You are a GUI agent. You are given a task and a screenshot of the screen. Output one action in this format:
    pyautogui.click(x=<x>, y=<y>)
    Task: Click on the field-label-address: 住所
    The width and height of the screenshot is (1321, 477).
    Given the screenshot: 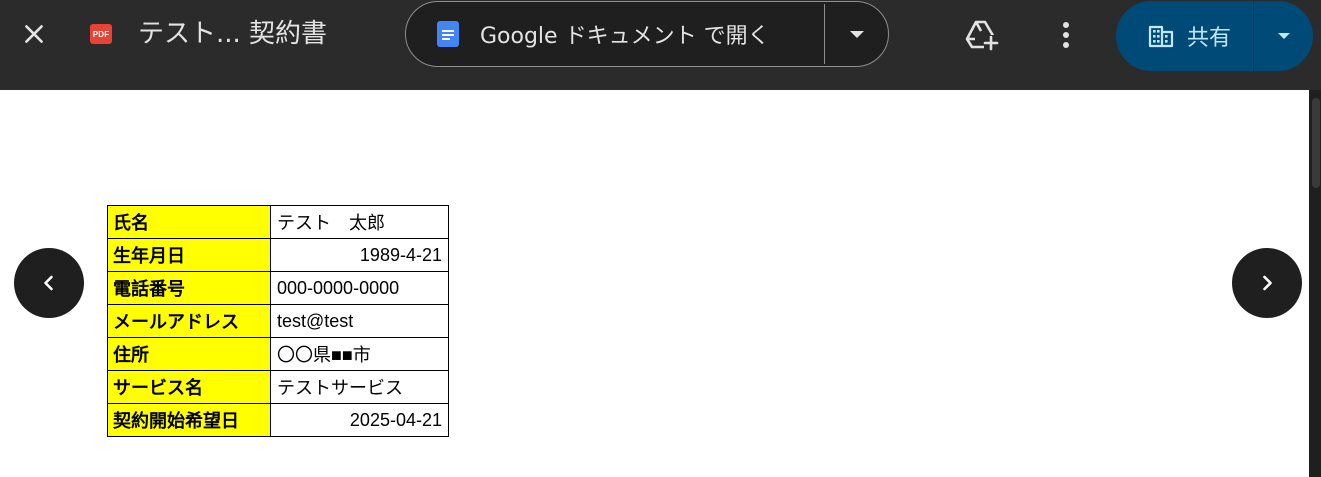 What is the action you would take?
    pyautogui.click(x=189, y=354)
    